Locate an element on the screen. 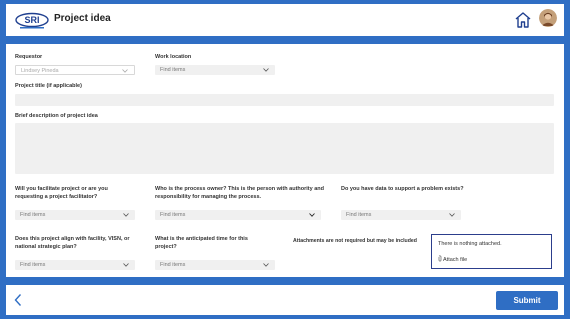 The height and width of the screenshot is (319, 570). header-bar: SRI Project idea is located at coordinates (285, 20).